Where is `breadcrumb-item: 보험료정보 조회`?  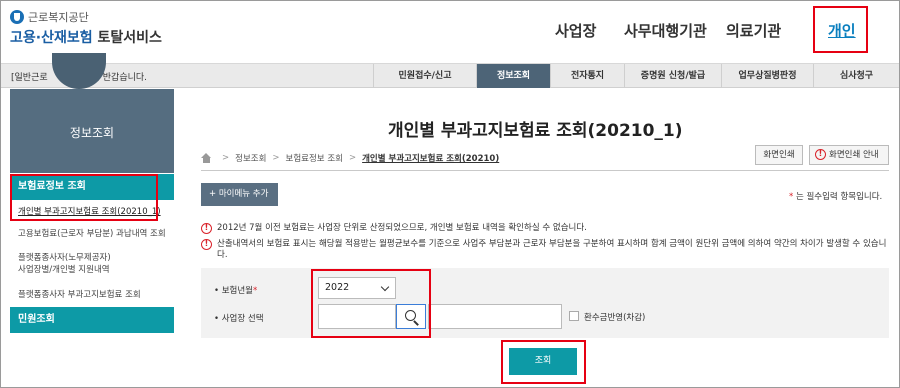 breadcrumb-item: 보험료정보 조회 is located at coordinates (314, 158).